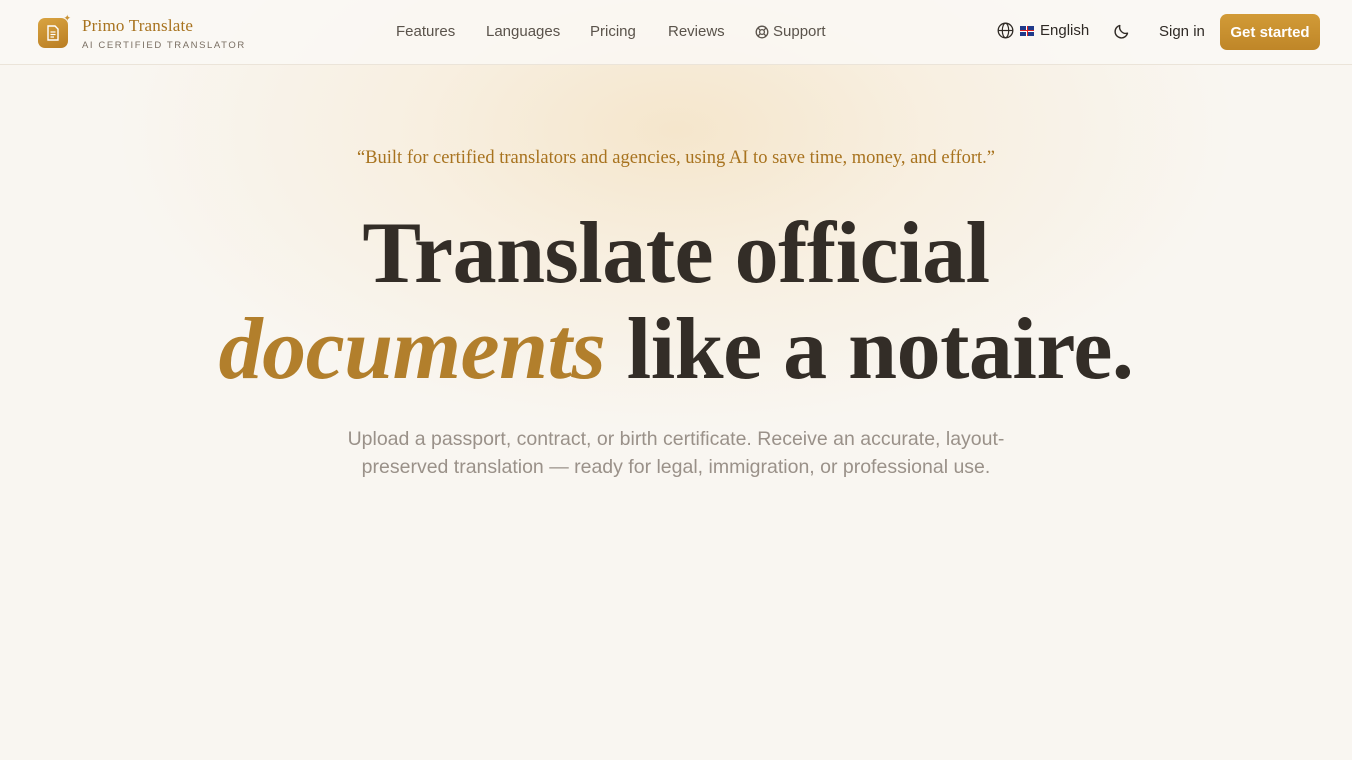  Describe the element at coordinates (425, 31) in the screenshot. I see `nav-features: Features` at that location.